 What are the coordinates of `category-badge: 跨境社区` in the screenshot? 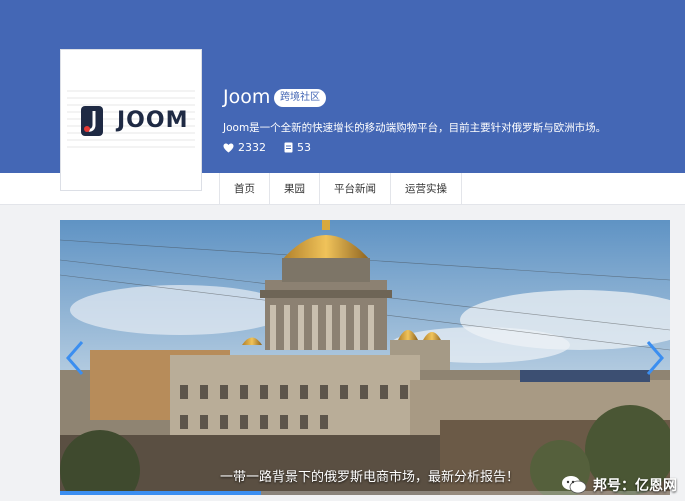 It's located at (300, 98).